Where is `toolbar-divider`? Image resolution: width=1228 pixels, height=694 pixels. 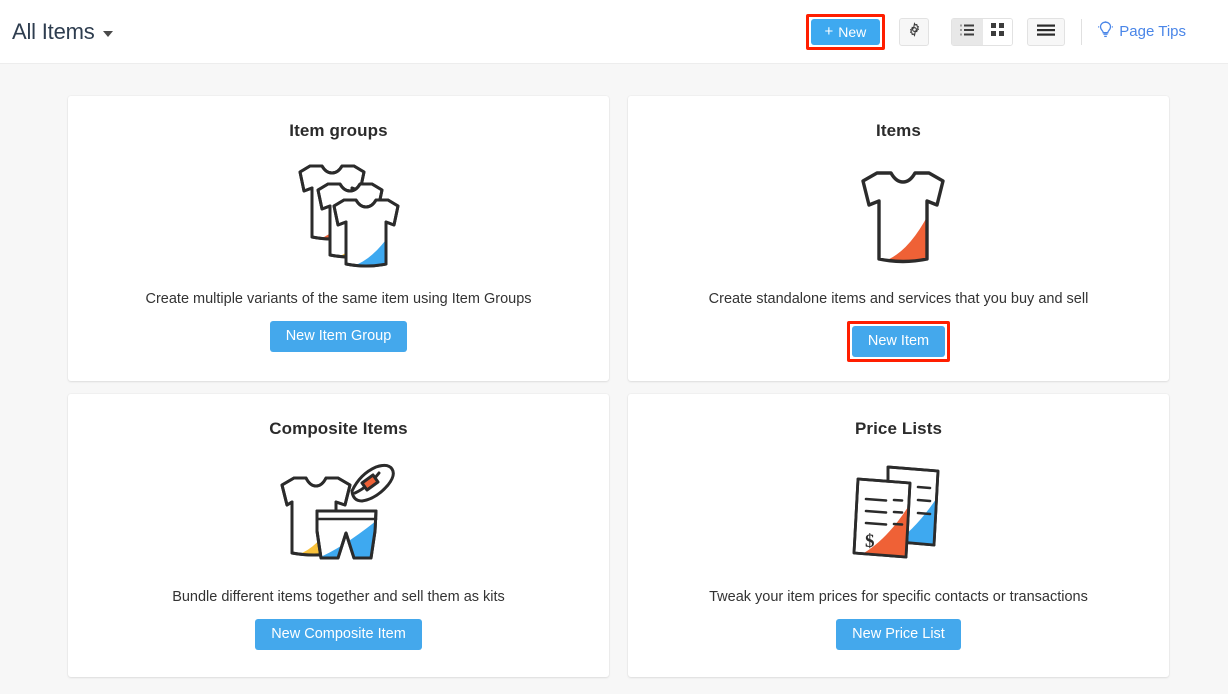
toolbar-divider is located at coordinates (1082, 31).